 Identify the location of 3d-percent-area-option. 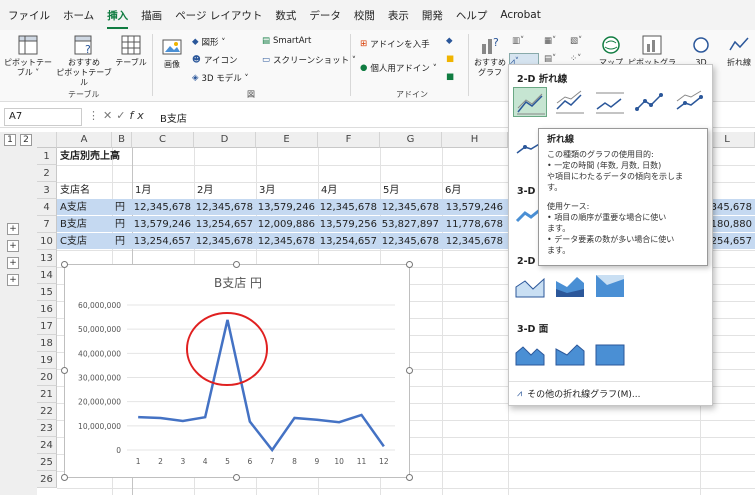
(610, 354).